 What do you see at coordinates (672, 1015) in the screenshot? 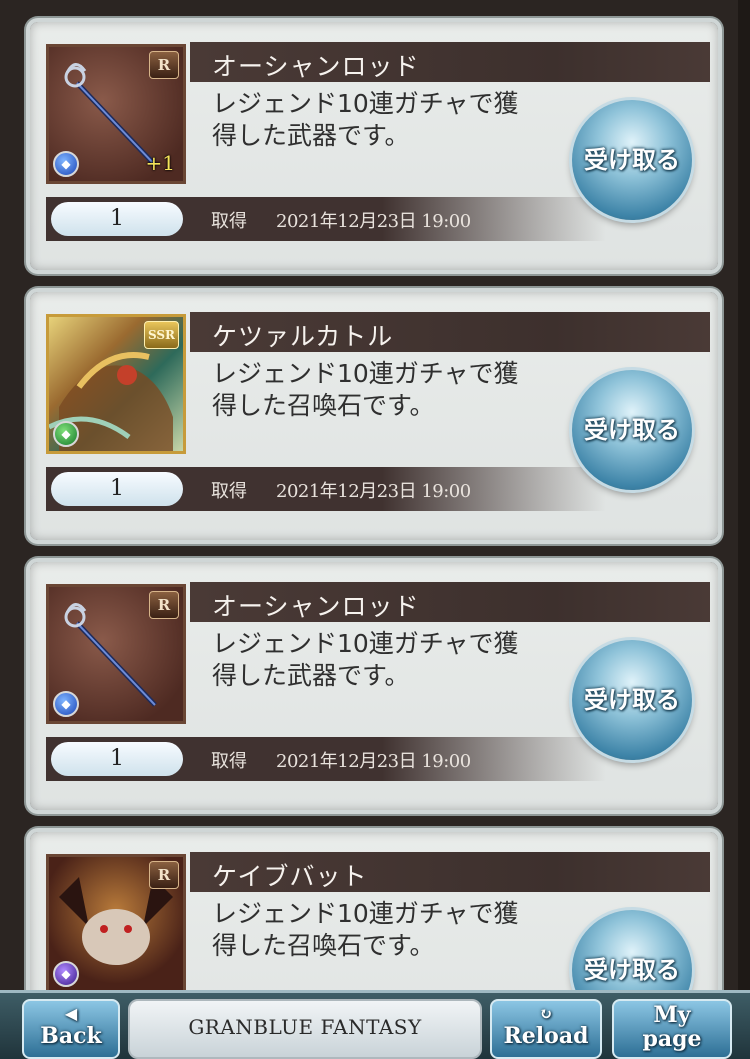
I see `mypage-label-line1: My` at bounding box center [672, 1015].